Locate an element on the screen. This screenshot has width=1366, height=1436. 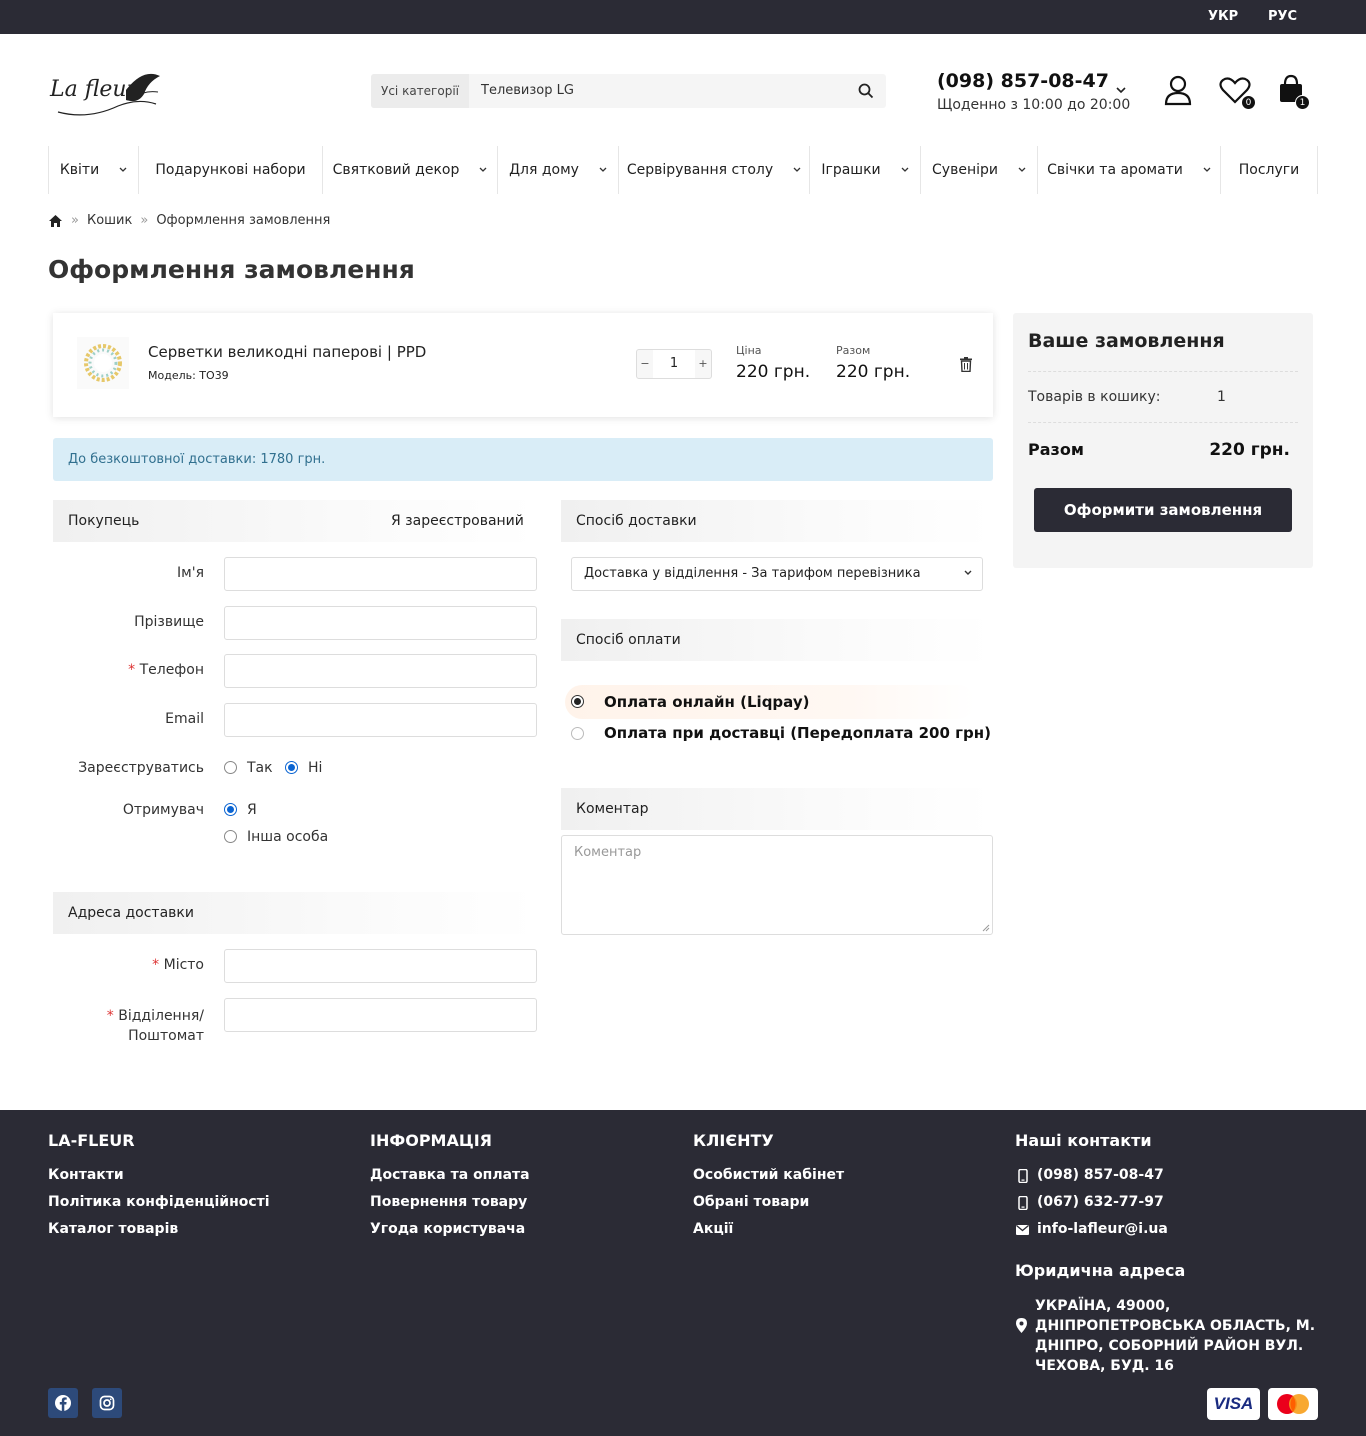
nav-item-flowers: Квіти is located at coordinates (93, 170).